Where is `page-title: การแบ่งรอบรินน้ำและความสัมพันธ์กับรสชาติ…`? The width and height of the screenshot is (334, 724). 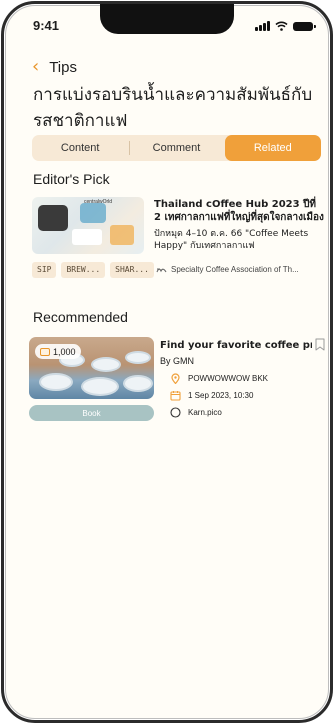
page-title: การแบ่งรอบรินน้ำและความสัมพันธ์กับรสชาติ… is located at coordinates (173, 108).